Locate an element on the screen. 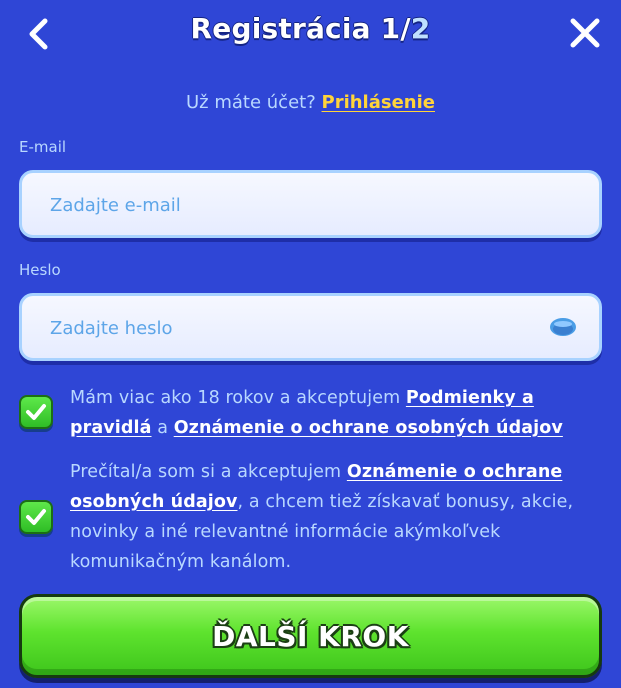 This screenshot has height=688, width=621. password-field is located at coordinates (290, 328).